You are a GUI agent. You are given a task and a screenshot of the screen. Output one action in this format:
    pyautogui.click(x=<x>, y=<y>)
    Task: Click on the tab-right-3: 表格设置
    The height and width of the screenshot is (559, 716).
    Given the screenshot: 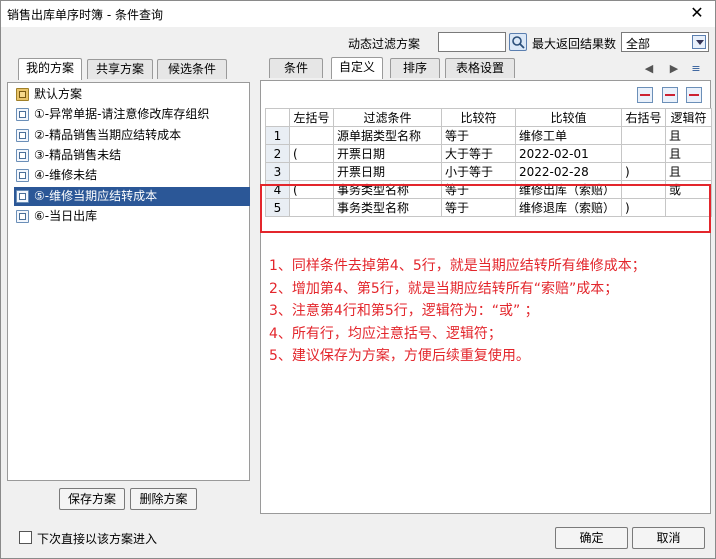 What is the action you would take?
    pyautogui.click(x=480, y=68)
    